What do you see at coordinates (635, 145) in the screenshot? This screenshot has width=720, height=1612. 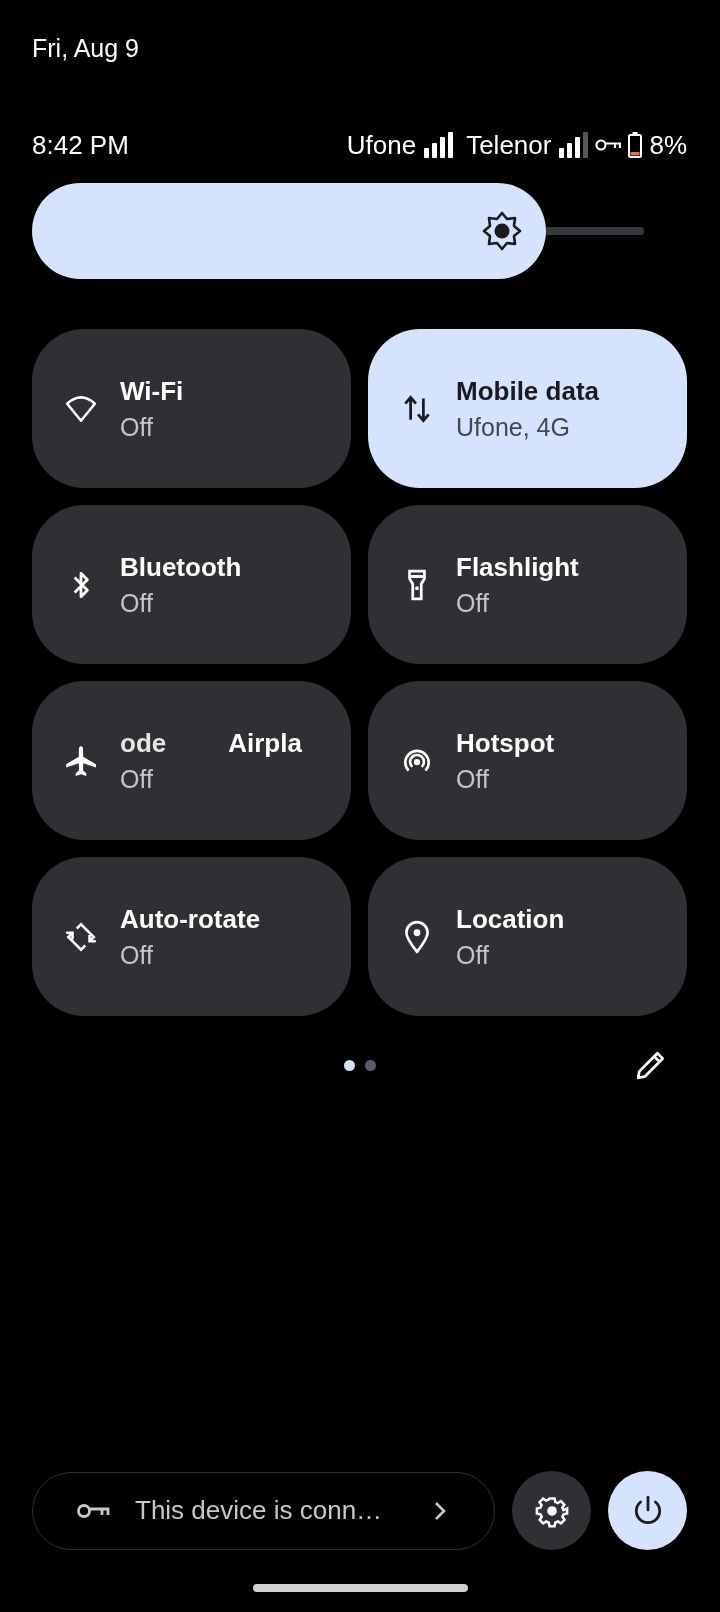 I see `battery-icon` at bounding box center [635, 145].